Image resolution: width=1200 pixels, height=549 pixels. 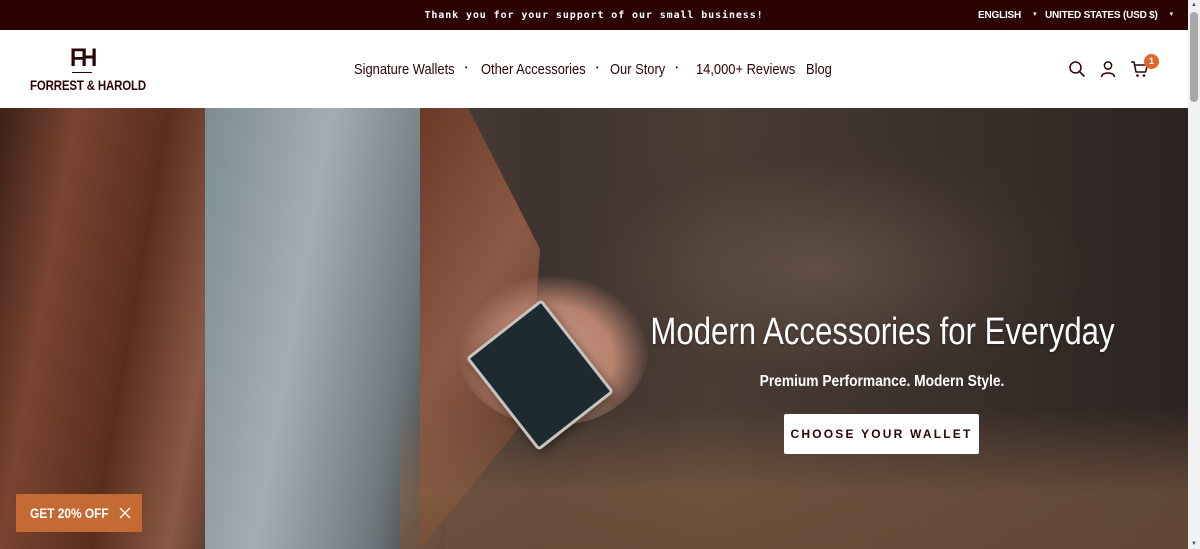 I want to click on logo-monogram: FH, so click(x=83, y=58).